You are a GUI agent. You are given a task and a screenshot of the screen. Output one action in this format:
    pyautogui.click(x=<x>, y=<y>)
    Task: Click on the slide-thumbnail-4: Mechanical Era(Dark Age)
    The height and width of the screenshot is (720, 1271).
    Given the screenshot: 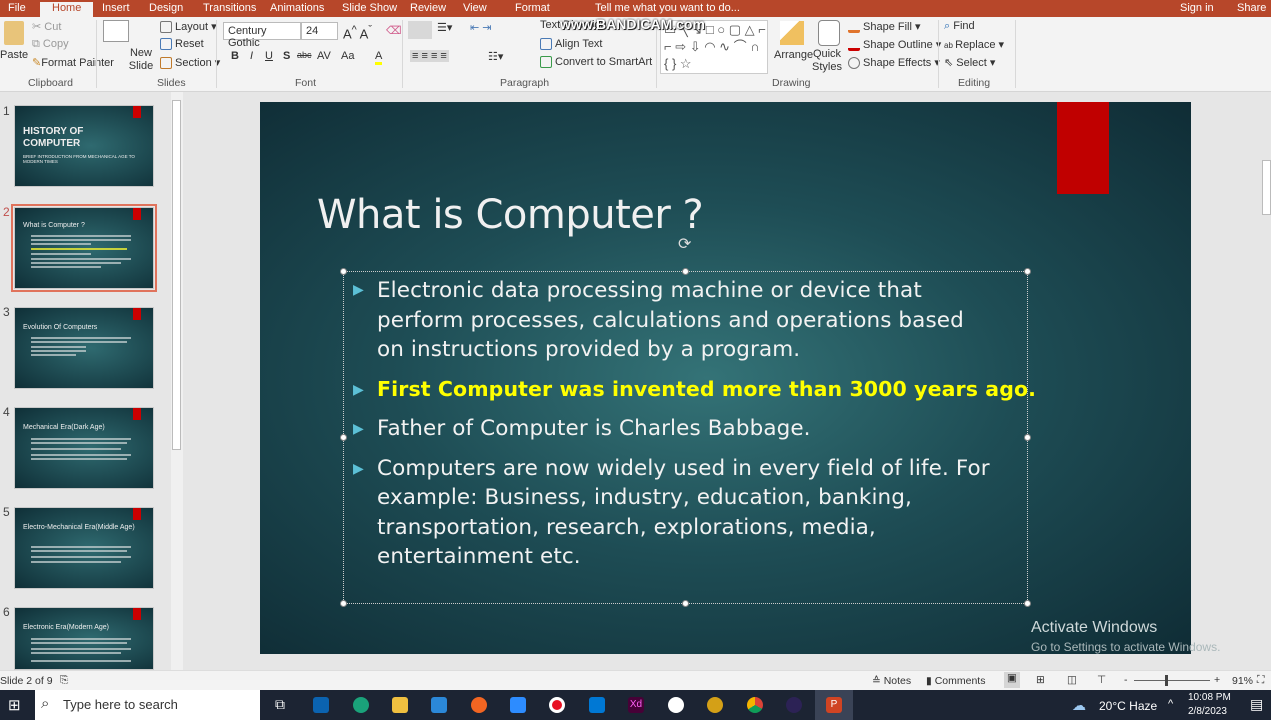 What is the action you would take?
    pyautogui.click(x=84, y=448)
    